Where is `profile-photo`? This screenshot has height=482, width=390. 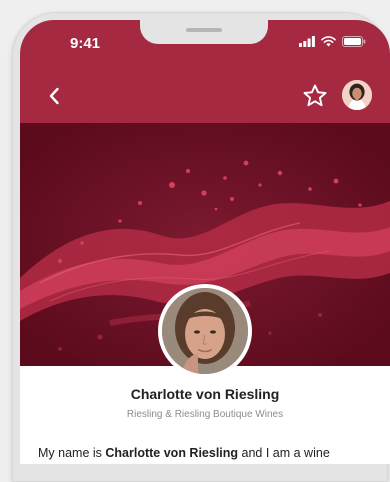
profile-photo is located at coordinates (205, 331).